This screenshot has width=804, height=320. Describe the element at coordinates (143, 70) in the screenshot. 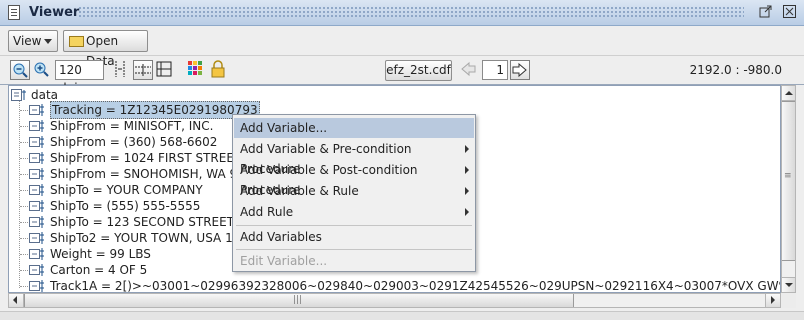

I see `horizontal-guides-icon` at that location.